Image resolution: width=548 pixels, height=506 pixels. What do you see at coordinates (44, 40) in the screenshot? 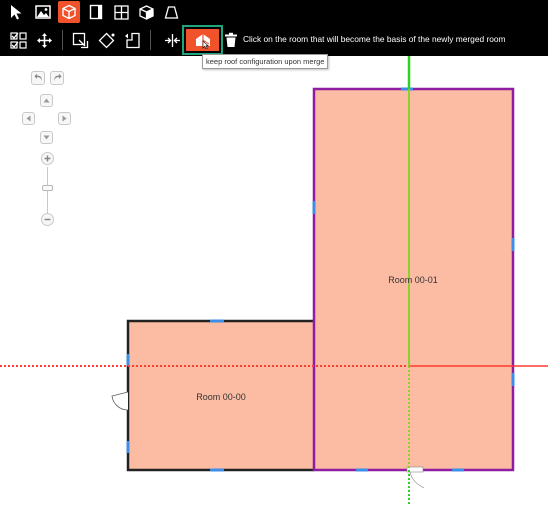
I see `move-arrows-icon` at bounding box center [44, 40].